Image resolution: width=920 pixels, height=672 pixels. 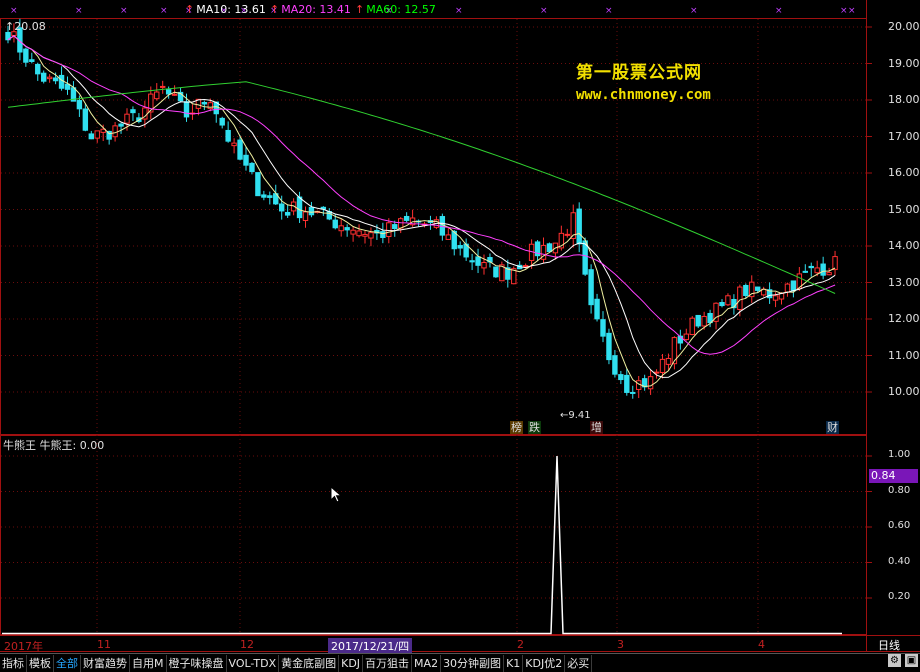 What do you see at coordinates (370, 646) in the screenshot?
I see `date-label-selected: 2017/12/21/四` at bounding box center [370, 646].